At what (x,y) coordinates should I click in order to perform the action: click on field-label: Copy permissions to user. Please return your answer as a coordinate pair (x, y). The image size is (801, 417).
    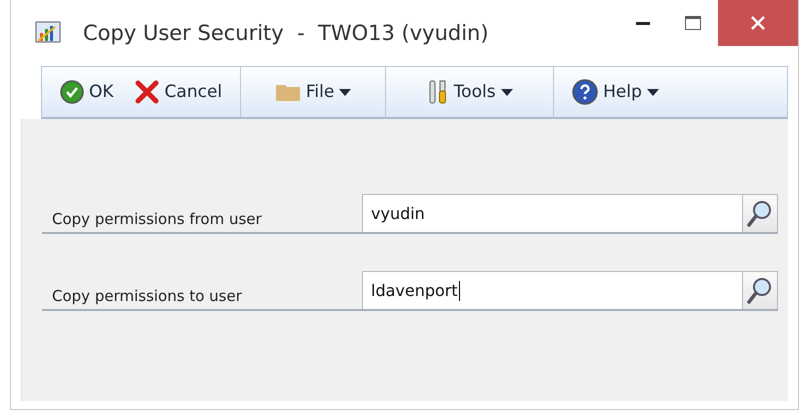
    Looking at the image, I should click on (147, 296).